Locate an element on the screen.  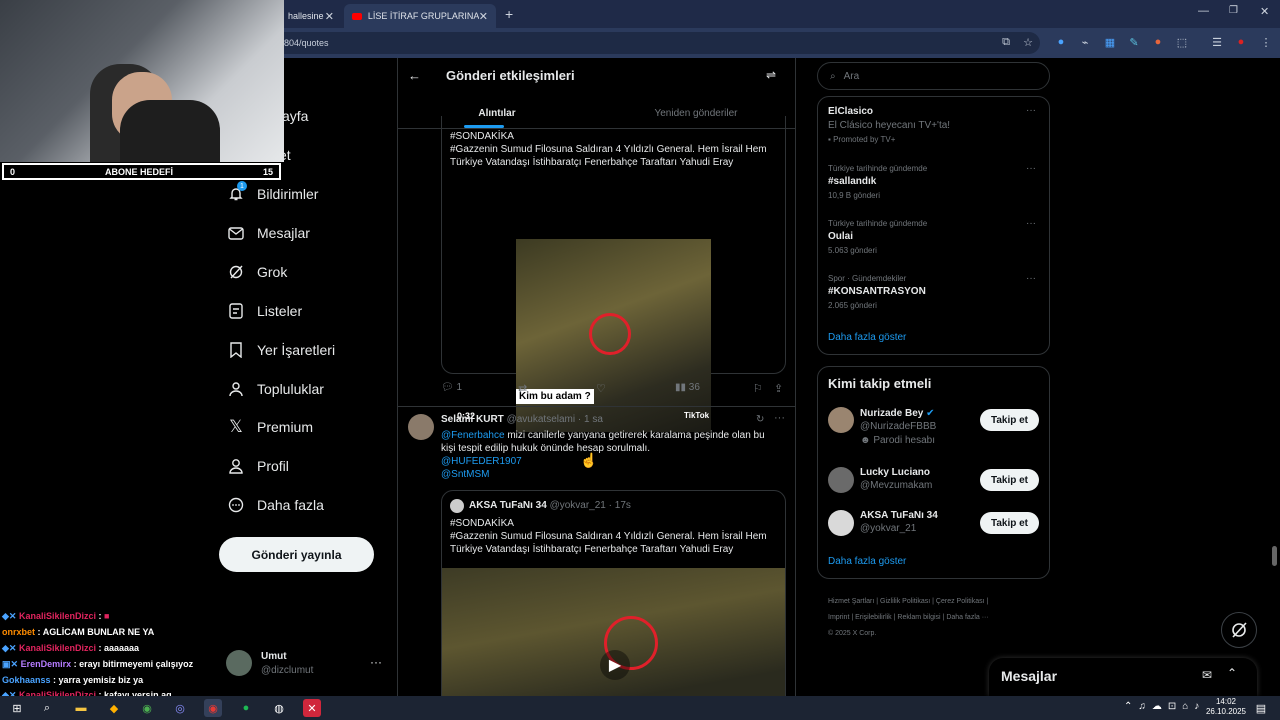
repost-icon: ⇄ is located at coordinates (522, 388).